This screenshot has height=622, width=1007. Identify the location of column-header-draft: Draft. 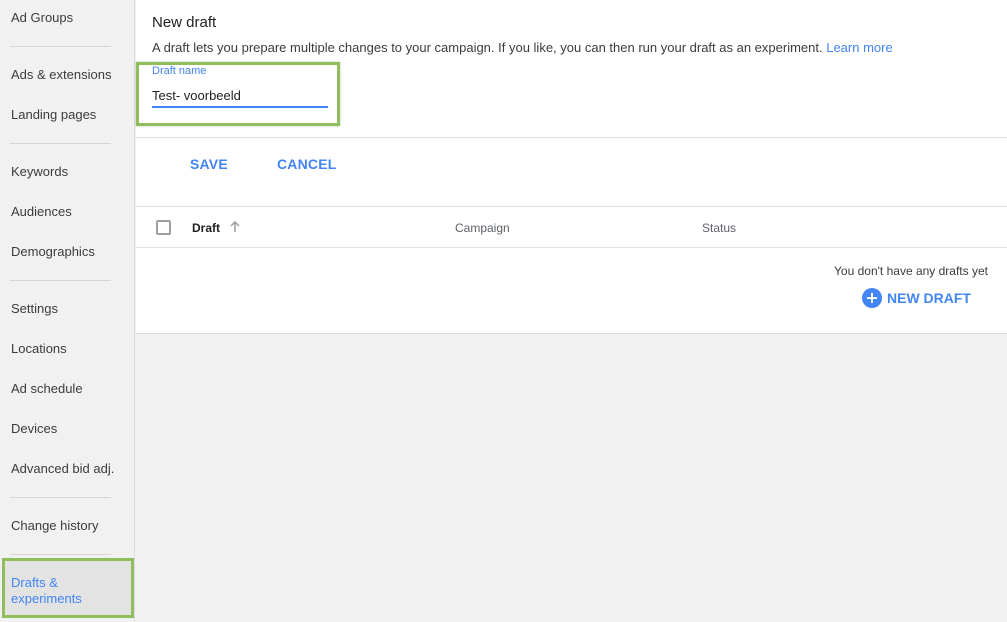
(206, 228).